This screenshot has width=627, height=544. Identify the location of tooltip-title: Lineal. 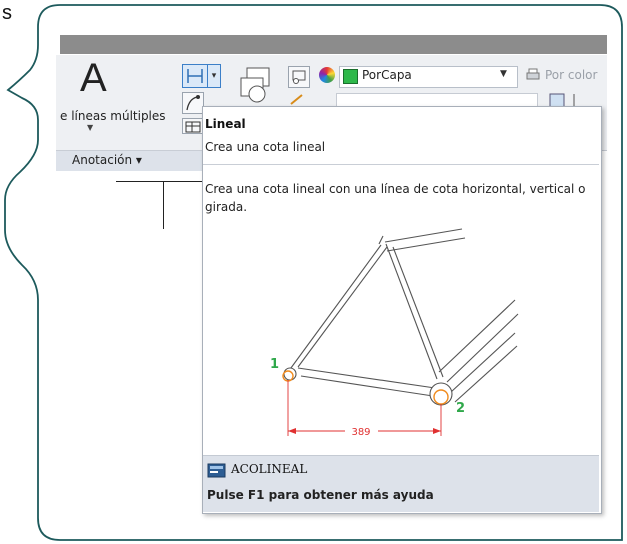
(225, 124).